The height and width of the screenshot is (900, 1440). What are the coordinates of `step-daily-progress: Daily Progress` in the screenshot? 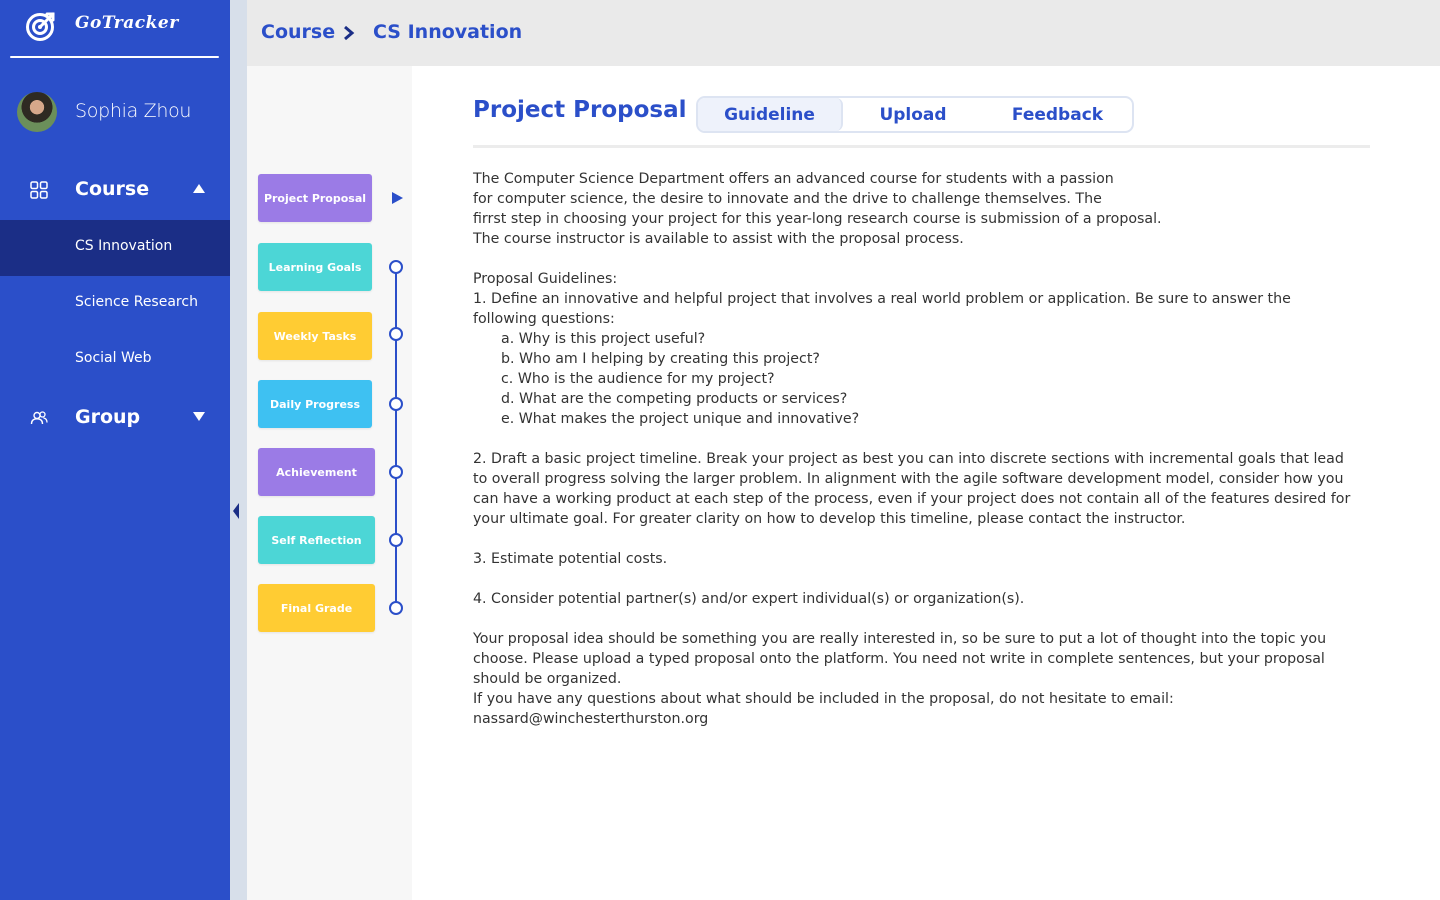 It's located at (315, 404).